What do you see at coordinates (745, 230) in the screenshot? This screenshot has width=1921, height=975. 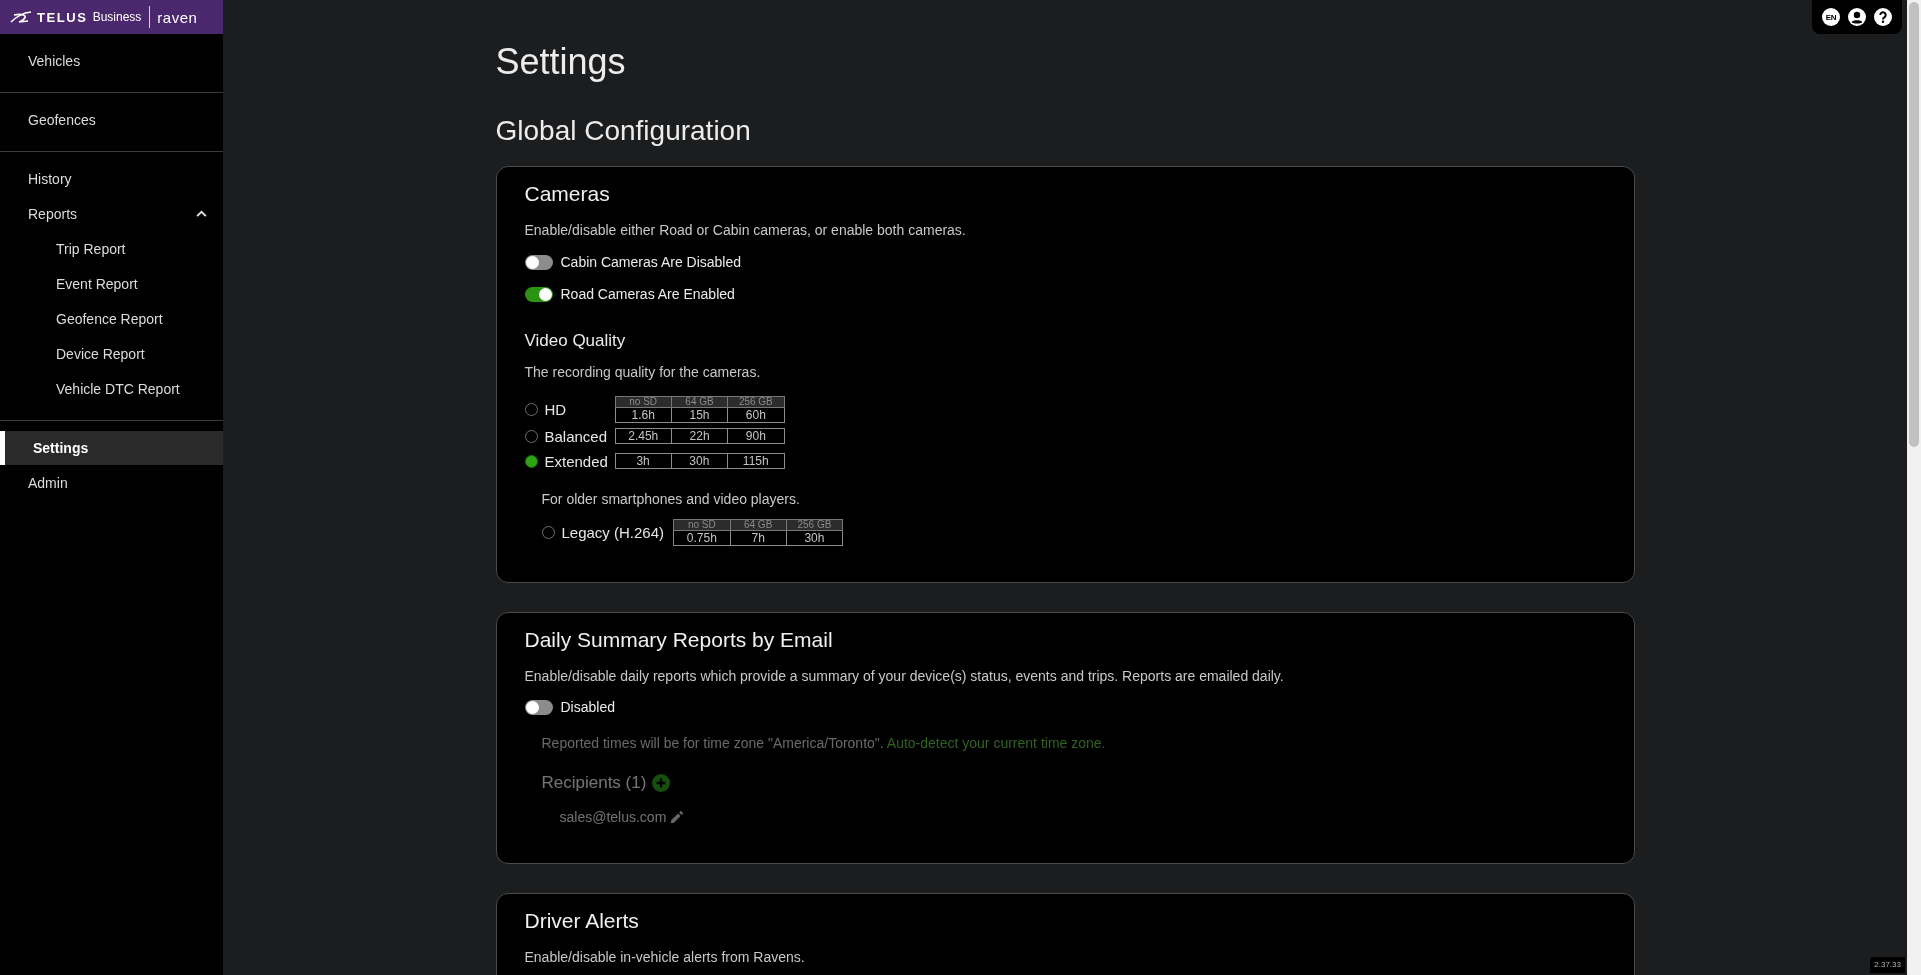 I see `card-description: Enable/disable either Road or Cabin cameras, or enable both cameras.` at bounding box center [745, 230].